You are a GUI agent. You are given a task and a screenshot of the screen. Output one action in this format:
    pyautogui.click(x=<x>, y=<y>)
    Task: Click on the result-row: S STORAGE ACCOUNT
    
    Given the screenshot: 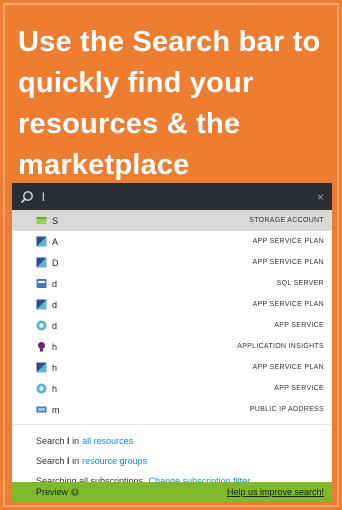 What is the action you would take?
    pyautogui.click(x=172, y=220)
    